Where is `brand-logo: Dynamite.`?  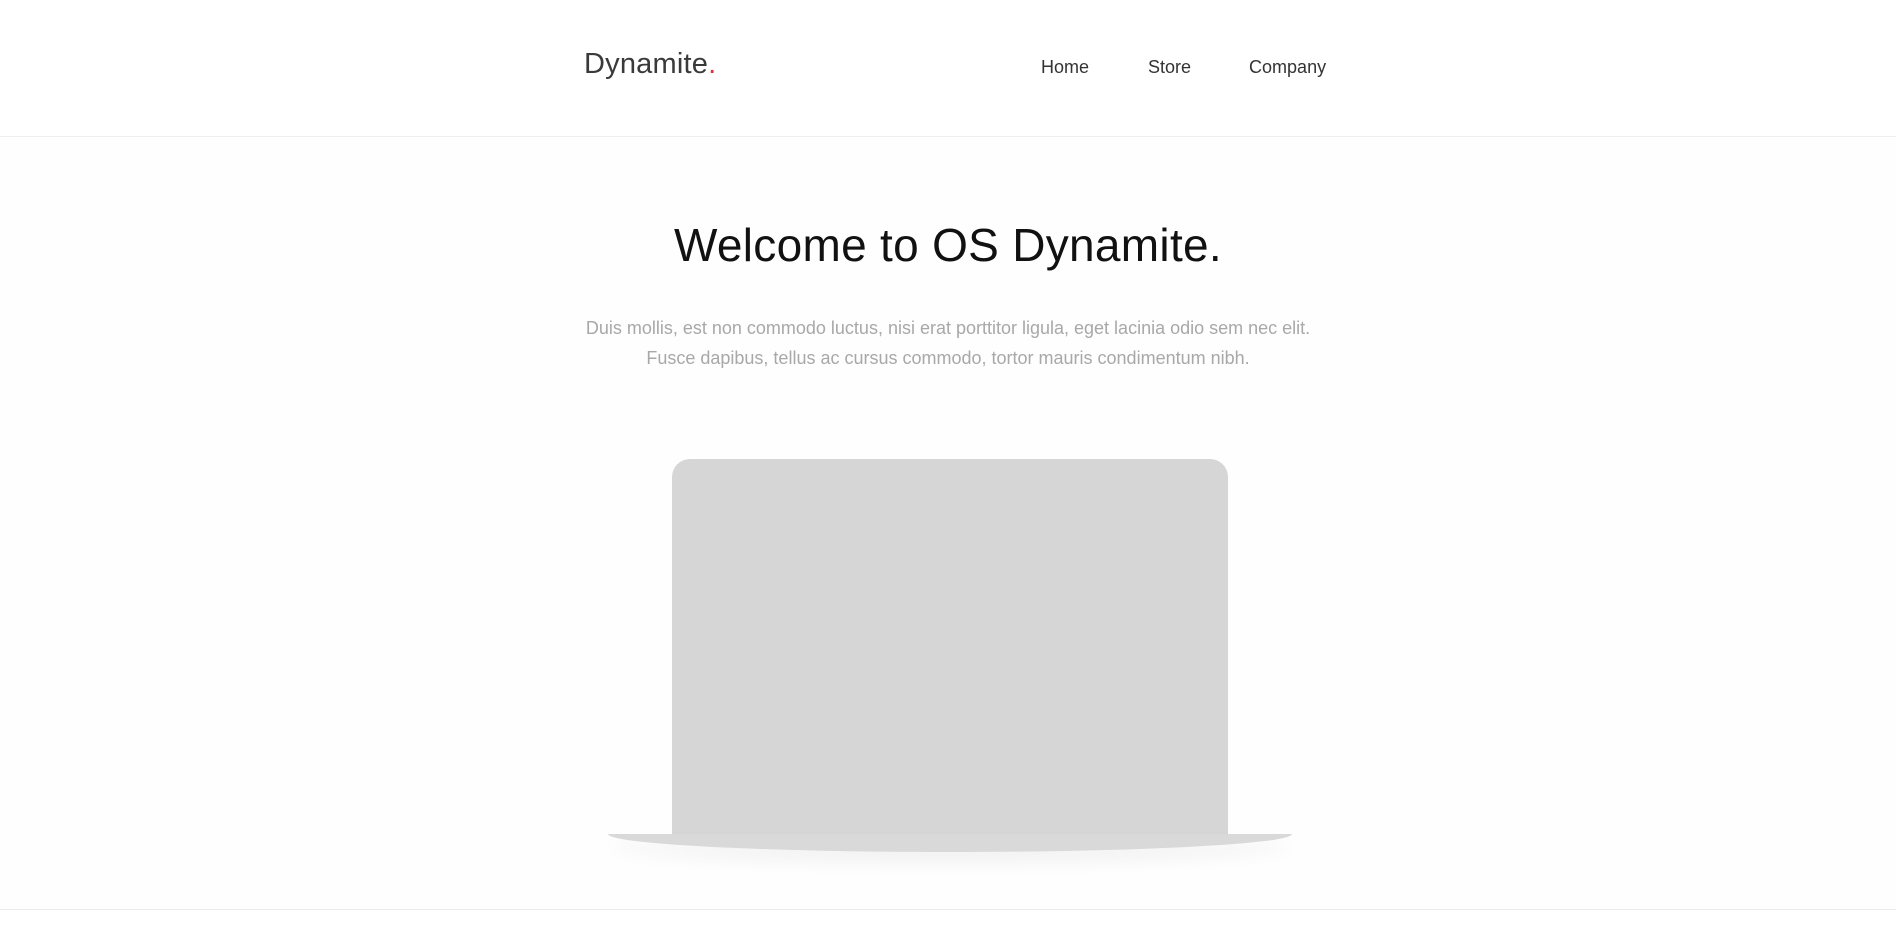 brand-logo: Dynamite. is located at coordinates (650, 64).